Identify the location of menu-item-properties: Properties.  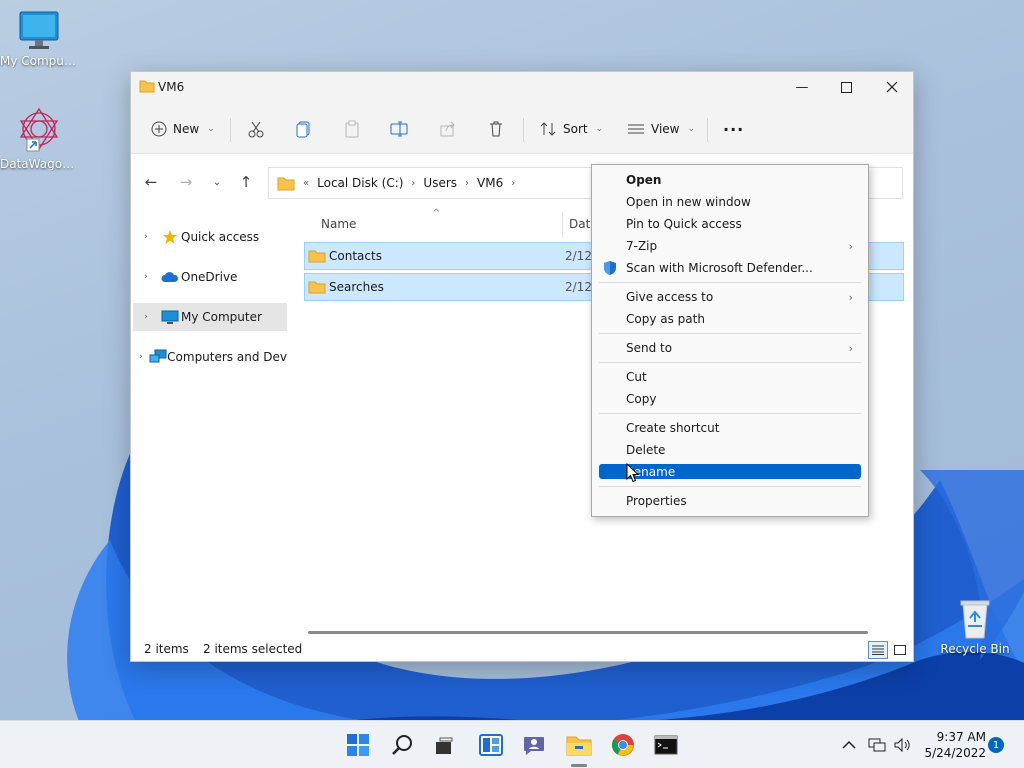
(730, 501).